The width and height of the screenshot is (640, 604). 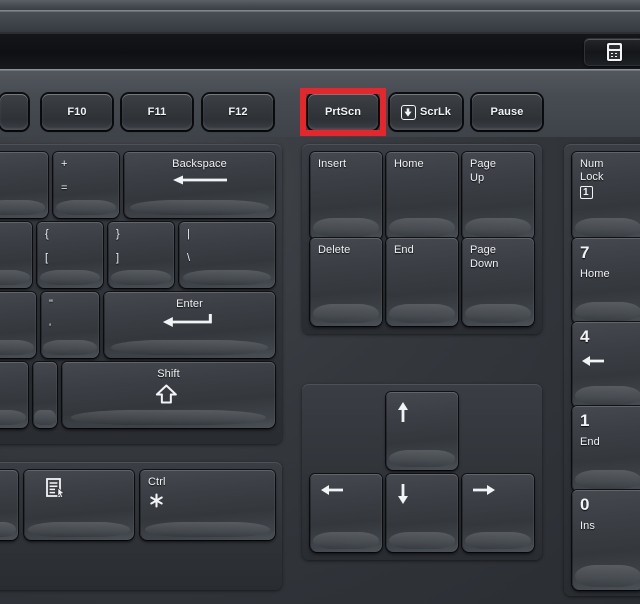 What do you see at coordinates (207, 505) in the screenshot?
I see `key-ctrl-right: Ctrl` at bounding box center [207, 505].